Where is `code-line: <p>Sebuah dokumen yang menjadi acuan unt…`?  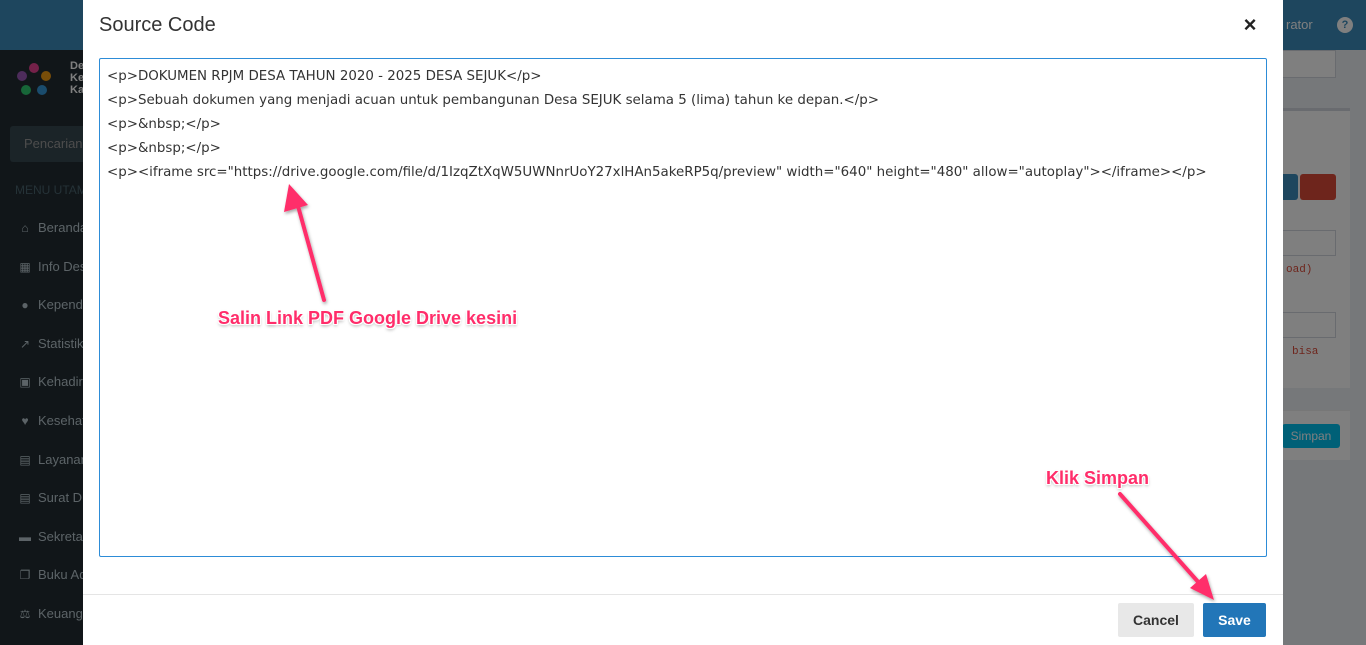 code-line: <p>Sebuah dokumen yang menjadi acuan unt… is located at coordinates (493, 100).